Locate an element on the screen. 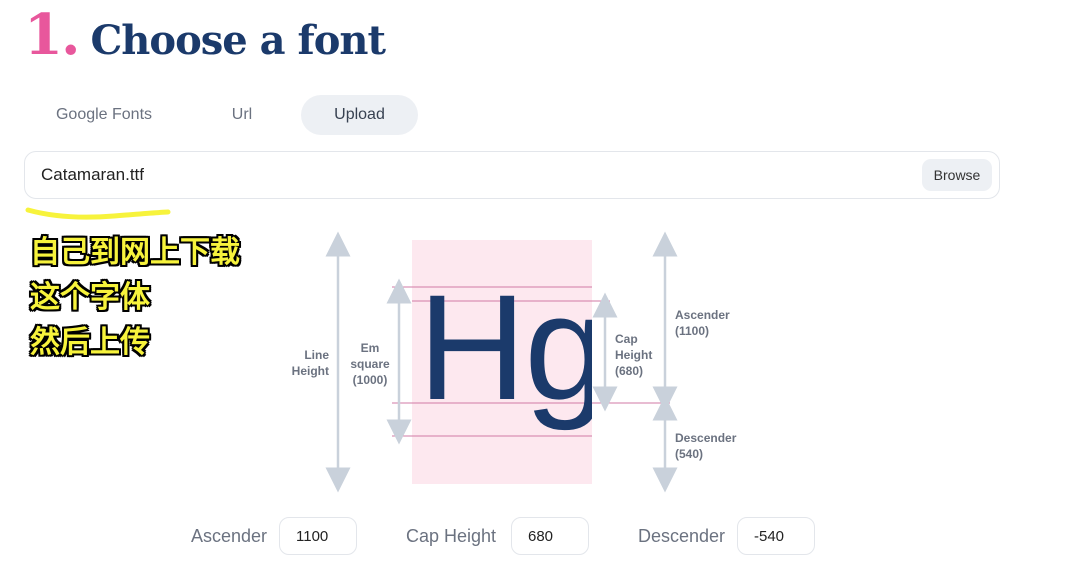 This screenshot has width=1080, height=578. descender-label: Descender (540) is located at coordinates (706, 446).